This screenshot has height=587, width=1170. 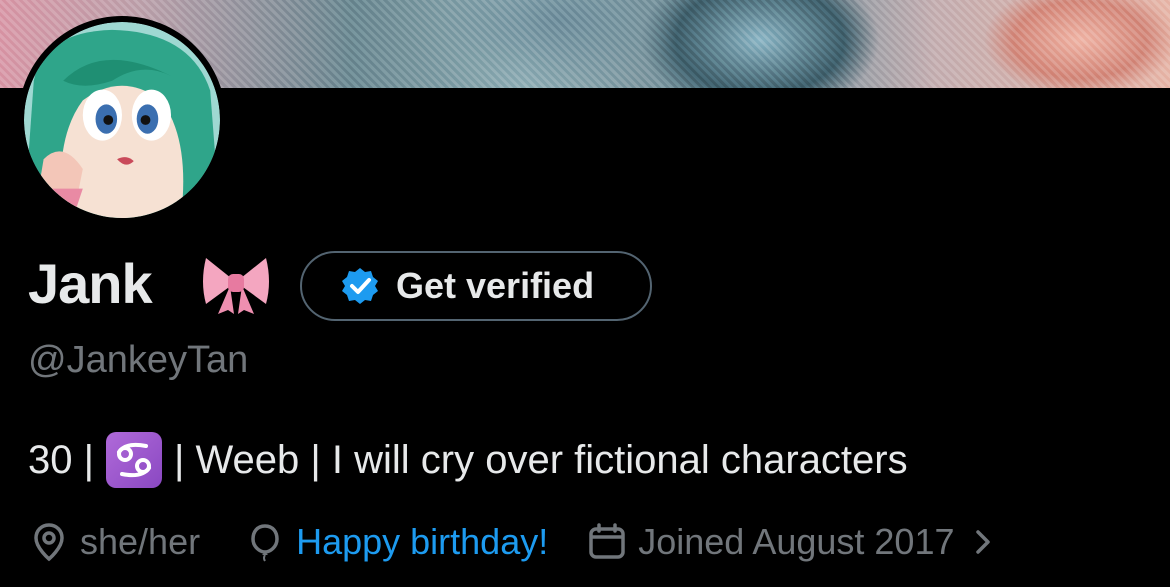 I want to click on birthday-item: Happy birthday!, so click(x=396, y=542).